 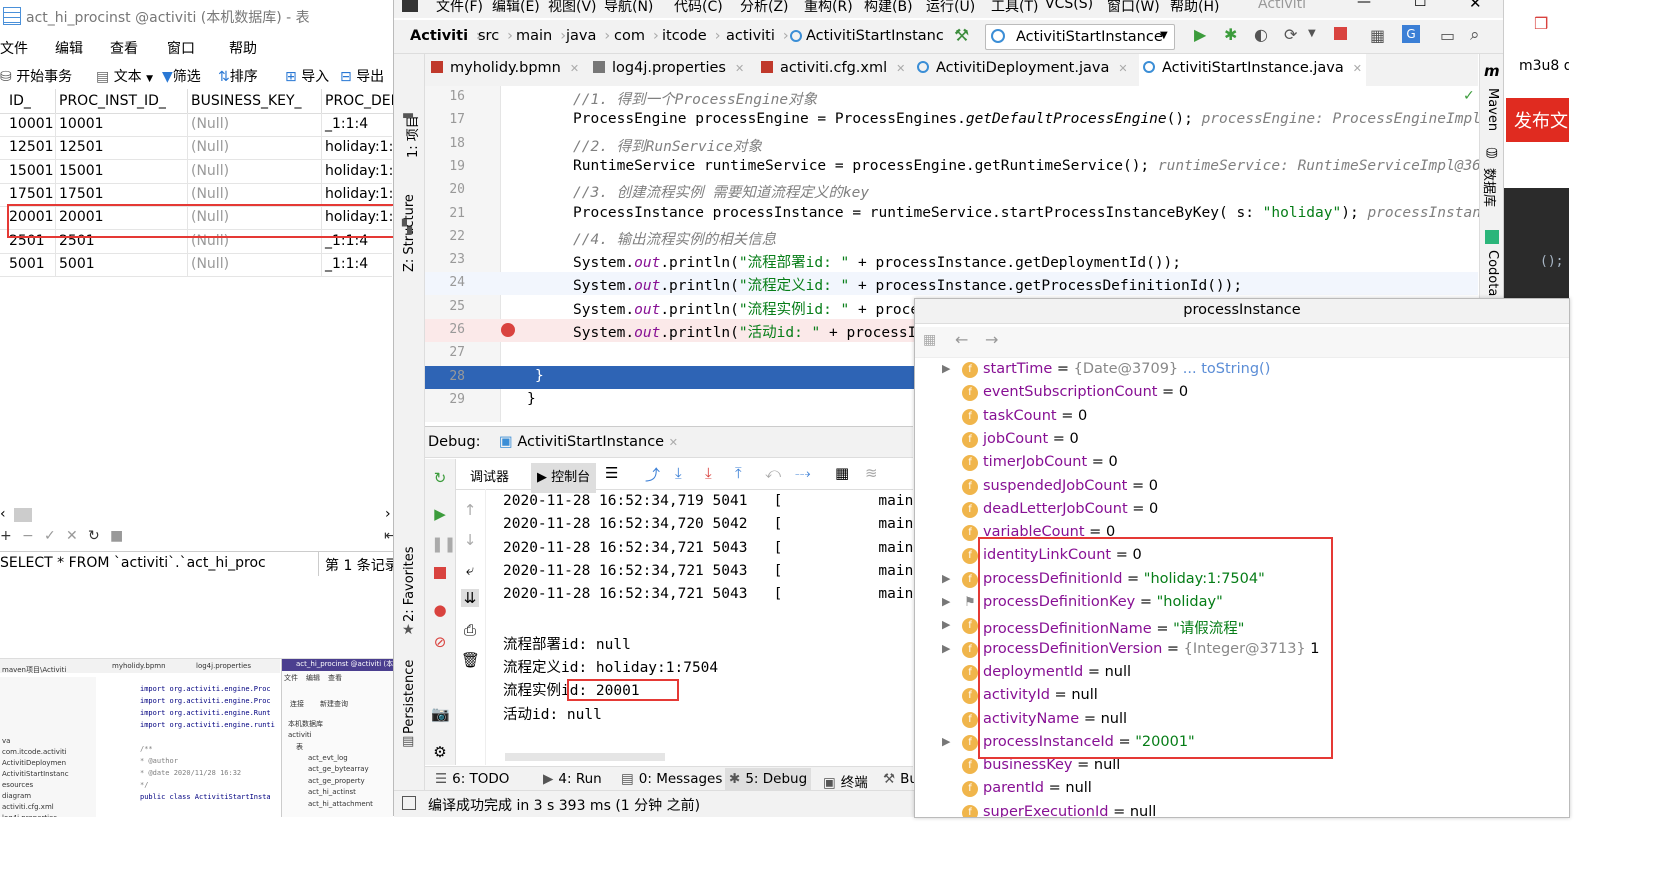 What do you see at coordinates (828, 8) in the screenshot?
I see `ide-menu-item: 重构(R)` at bounding box center [828, 8].